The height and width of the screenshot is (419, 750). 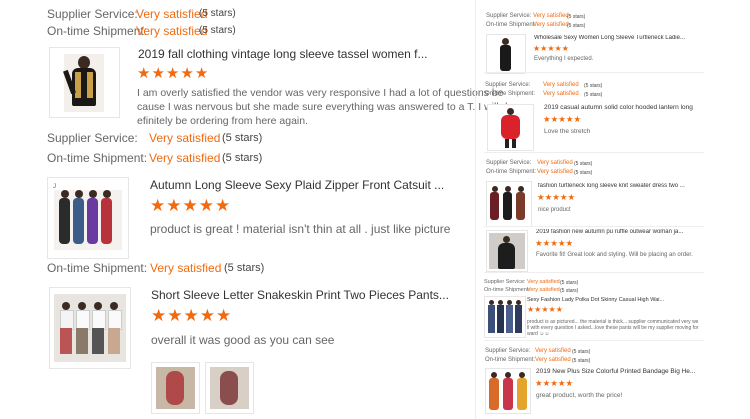 What do you see at coordinates (88, 218) in the screenshot?
I see `product-thumbnail: J` at bounding box center [88, 218].